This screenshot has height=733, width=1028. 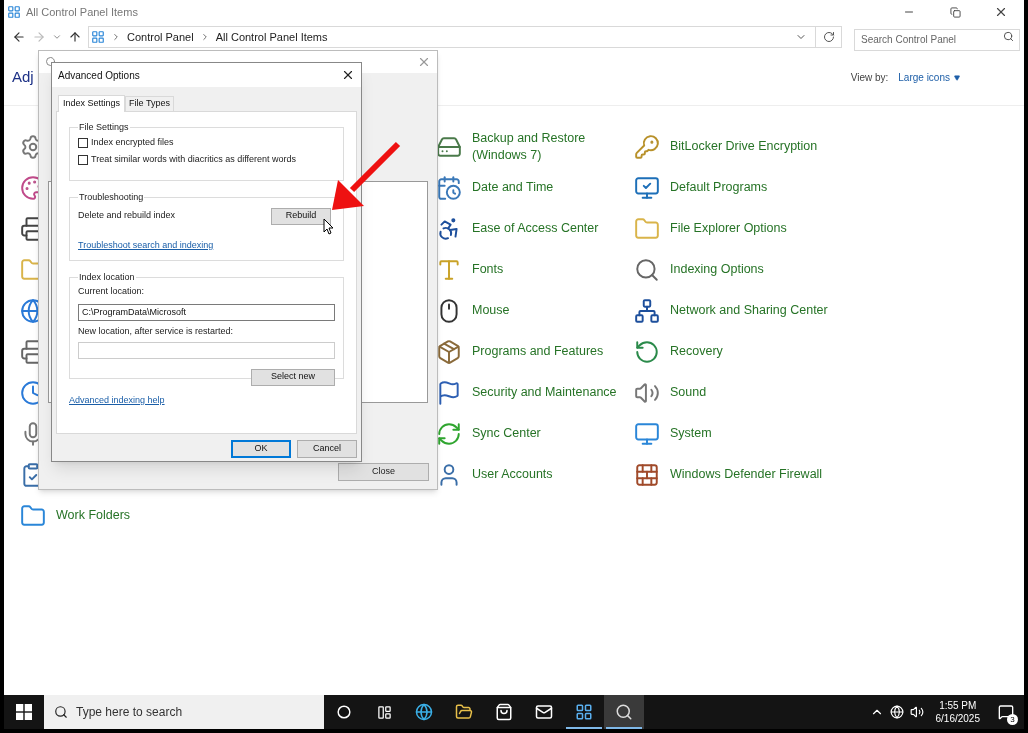 I want to click on mail-icon, so click(x=544, y=712).